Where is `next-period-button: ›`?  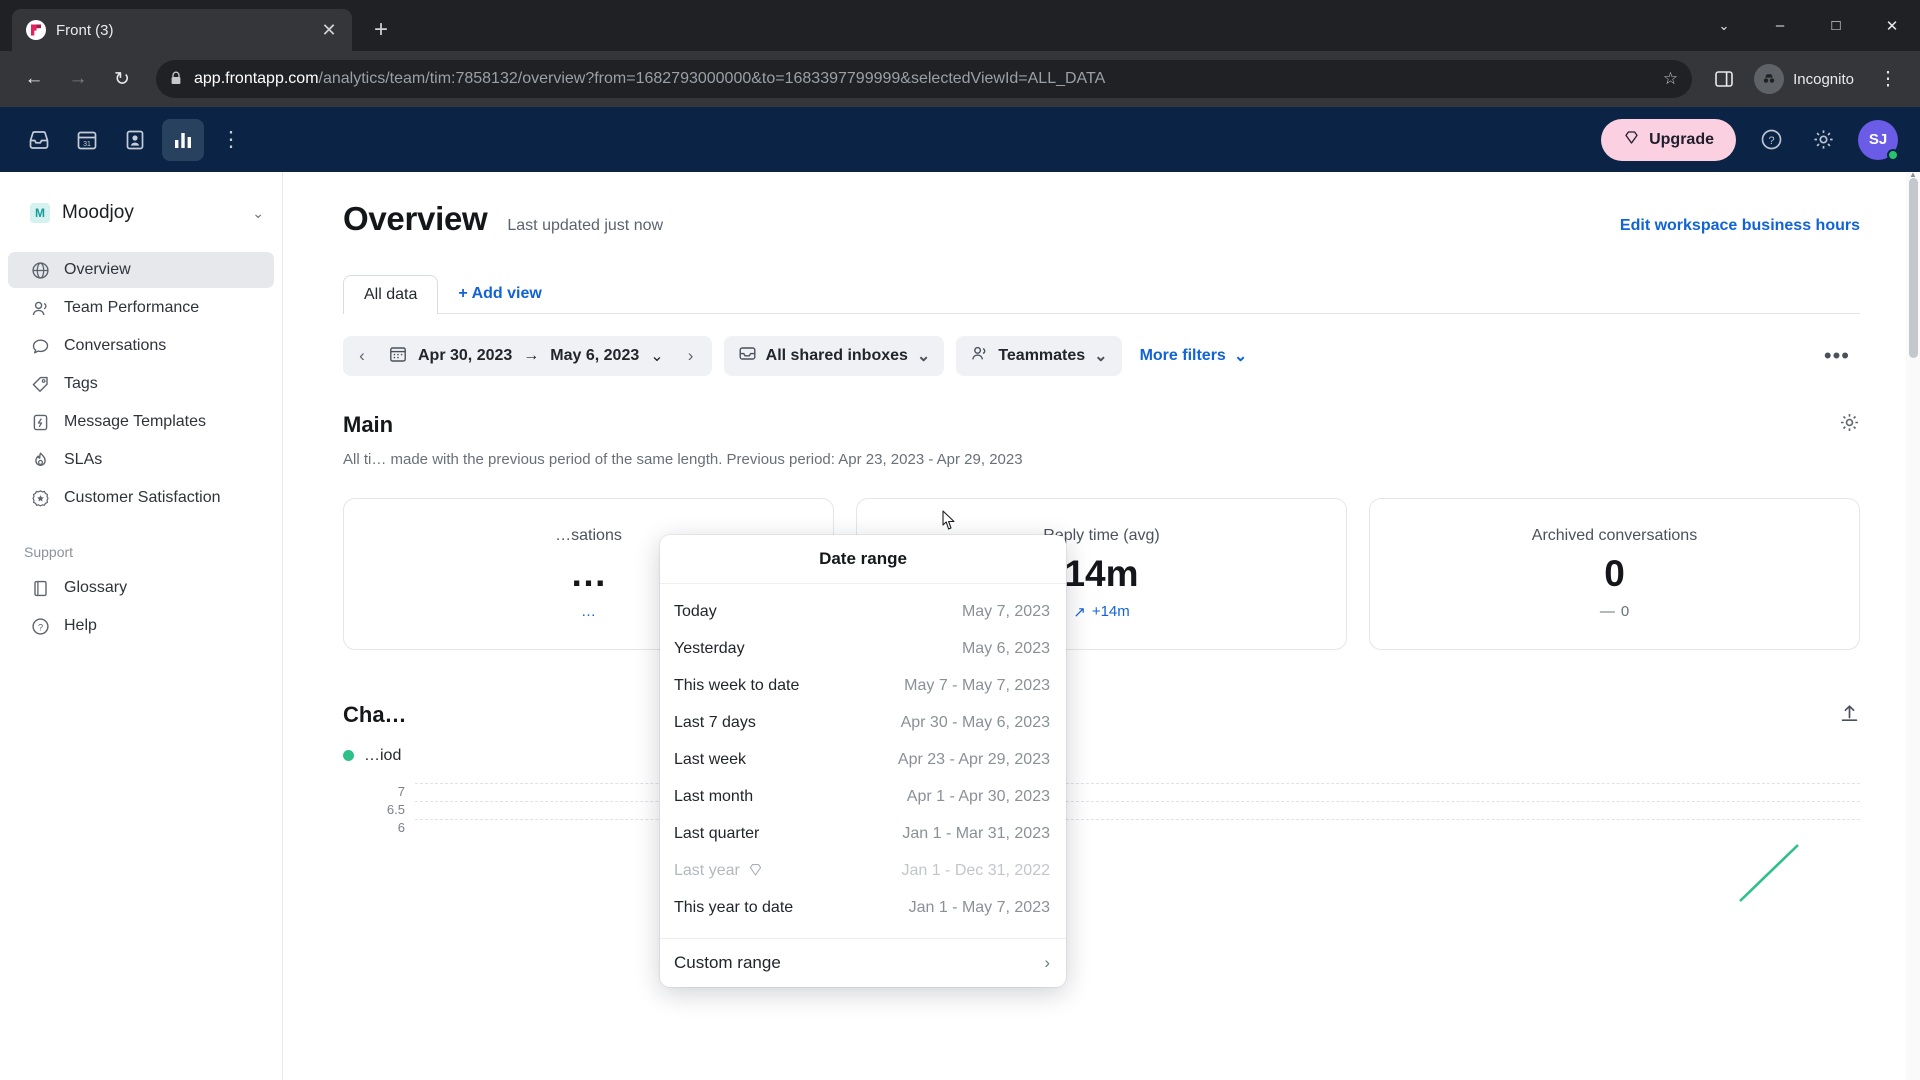
next-period-button: › is located at coordinates (691, 356).